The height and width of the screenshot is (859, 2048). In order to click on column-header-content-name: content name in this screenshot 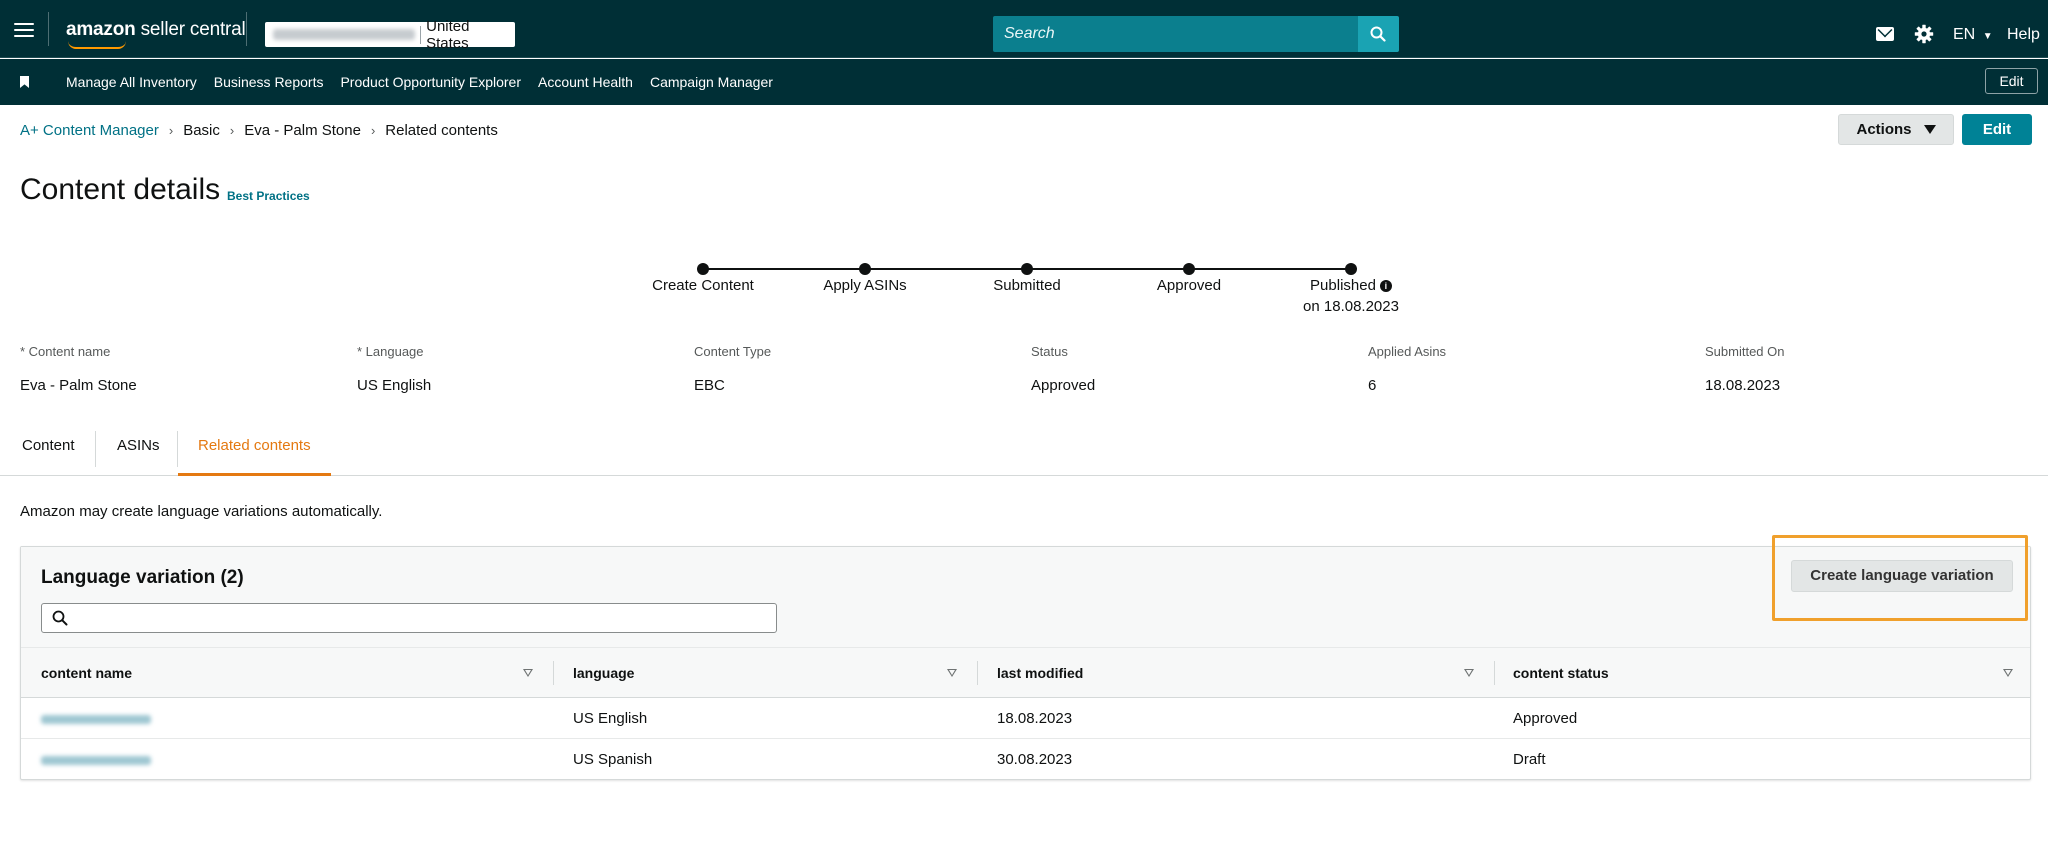, I will do `click(86, 673)`.